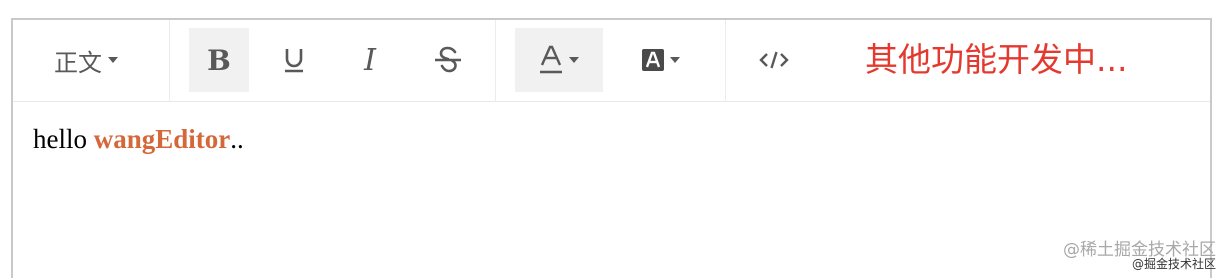 The width and height of the screenshot is (1226, 278). I want to click on strikethrough-icon, so click(448, 60).